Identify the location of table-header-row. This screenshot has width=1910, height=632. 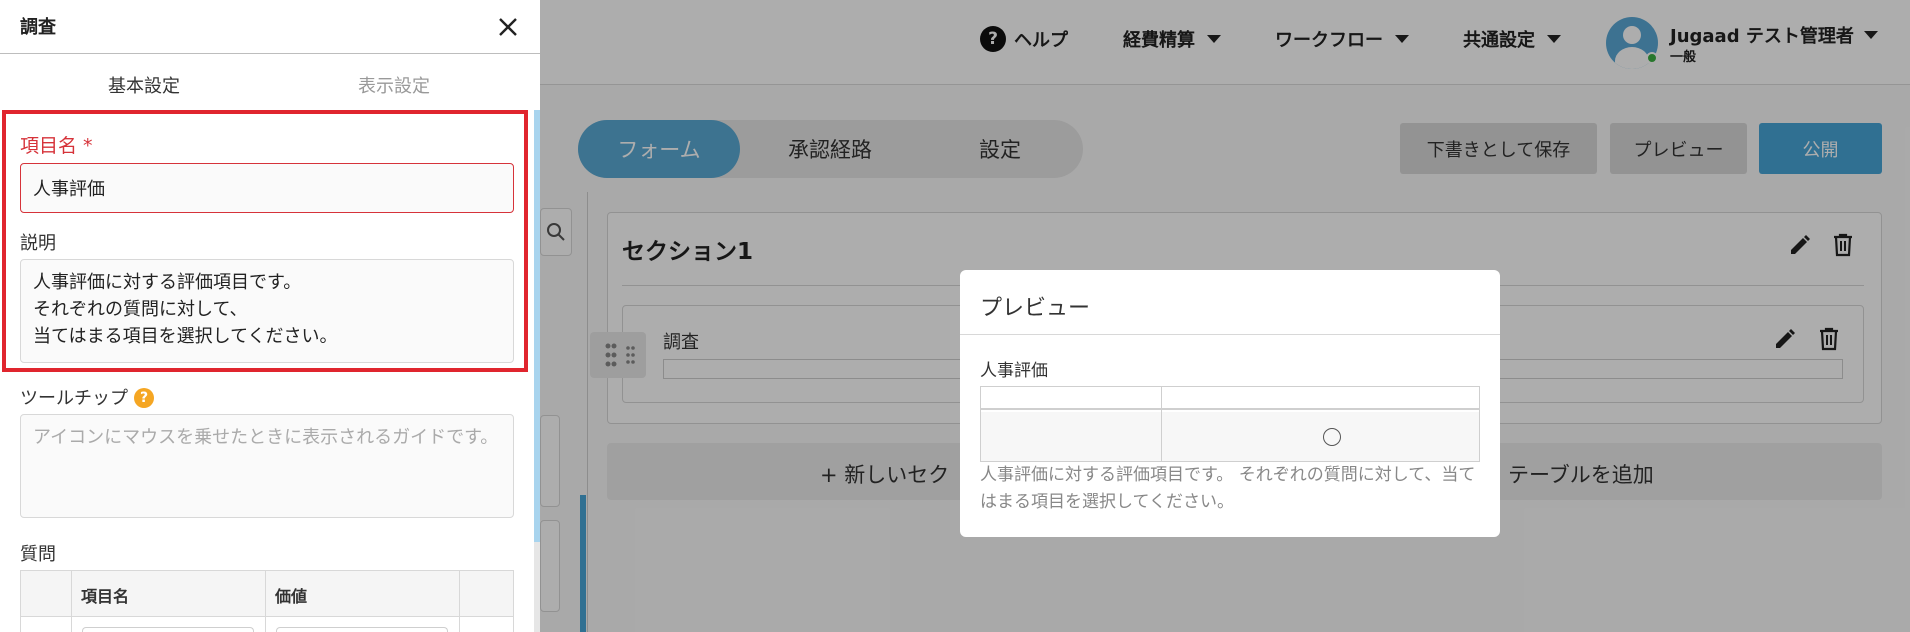
(1230, 398).